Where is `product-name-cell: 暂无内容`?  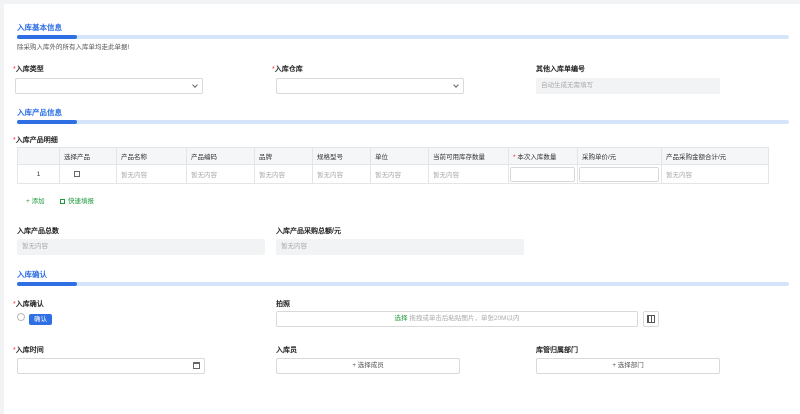 product-name-cell: 暂无内容 is located at coordinates (151, 174).